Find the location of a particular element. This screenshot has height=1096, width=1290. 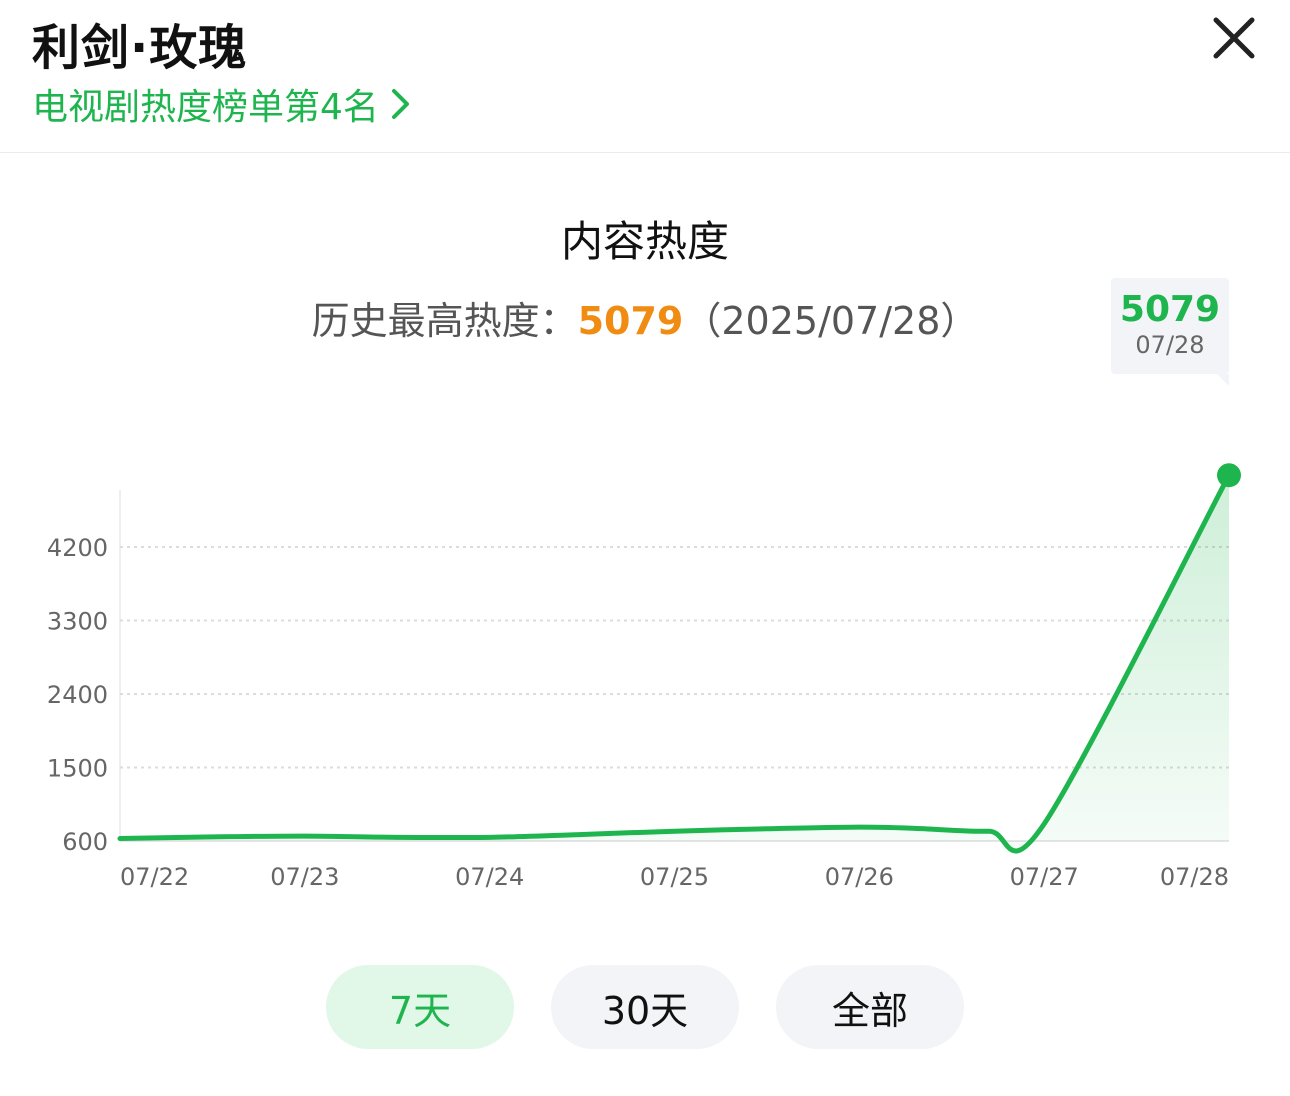

range-button-1: 30天 is located at coordinates (645, 1007).